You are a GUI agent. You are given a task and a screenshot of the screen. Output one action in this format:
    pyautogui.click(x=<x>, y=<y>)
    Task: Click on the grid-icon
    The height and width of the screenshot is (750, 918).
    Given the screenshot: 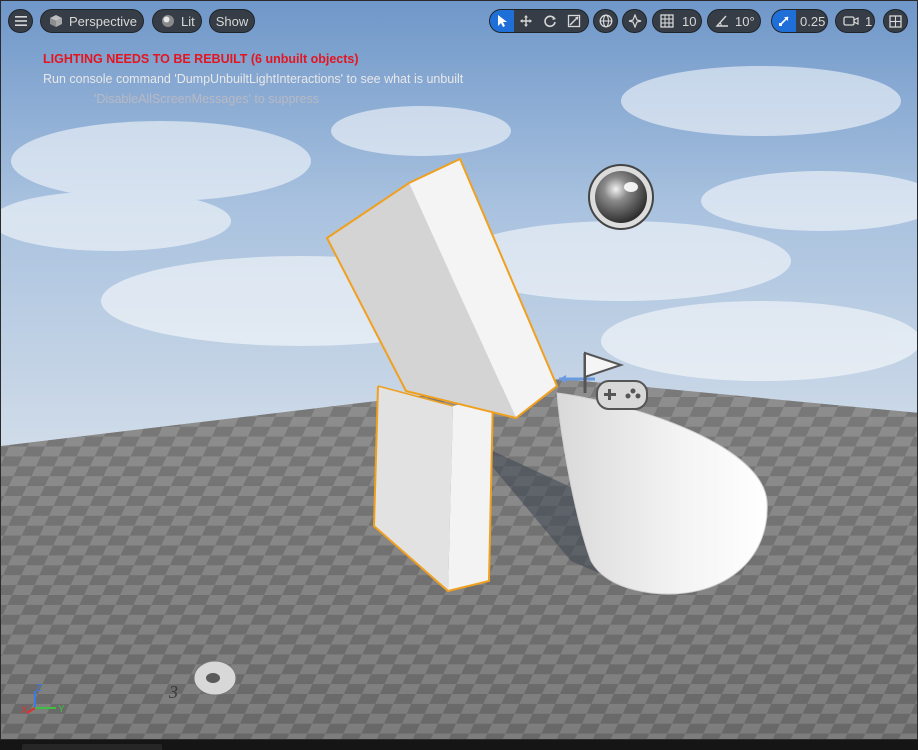 What is the action you would take?
    pyautogui.click(x=667, y=21)
    